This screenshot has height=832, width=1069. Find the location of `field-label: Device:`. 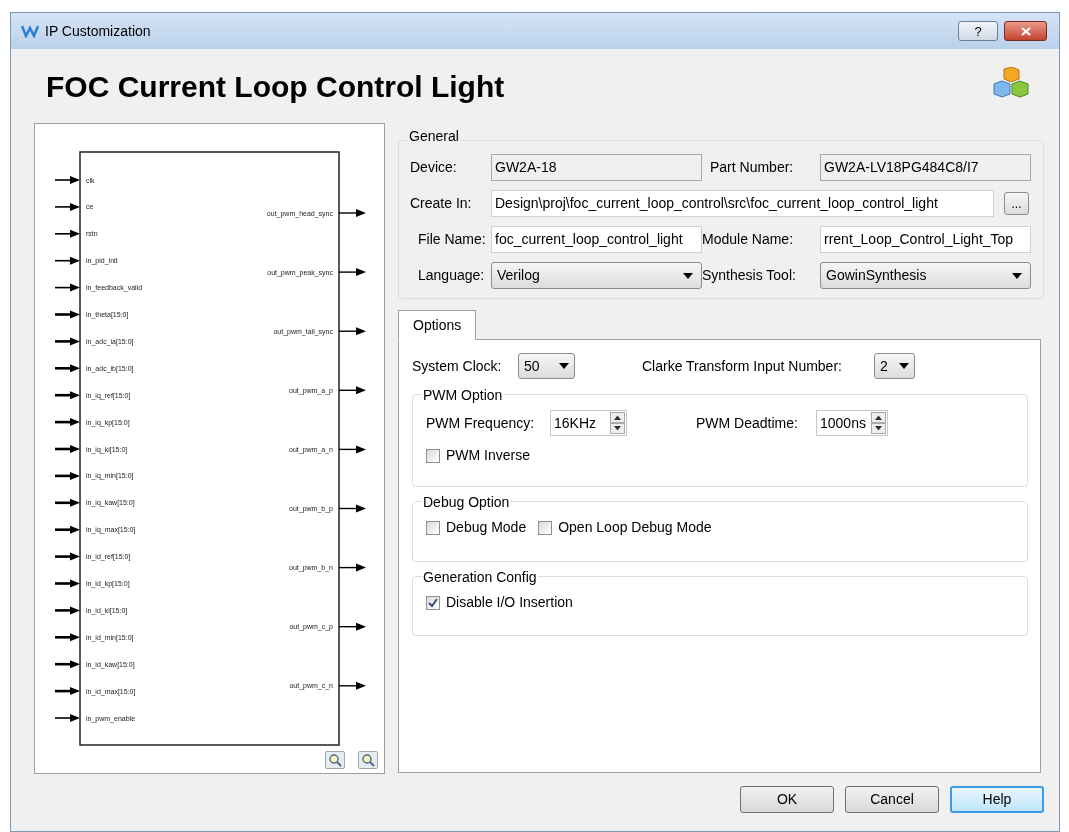

field-label: Device: is located at coordinates (434, 167).